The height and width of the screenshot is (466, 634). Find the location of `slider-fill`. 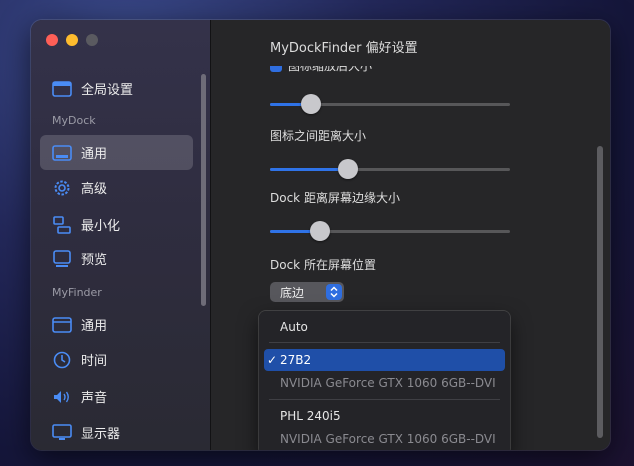

slider-fill is located at coordinates (309, 169).